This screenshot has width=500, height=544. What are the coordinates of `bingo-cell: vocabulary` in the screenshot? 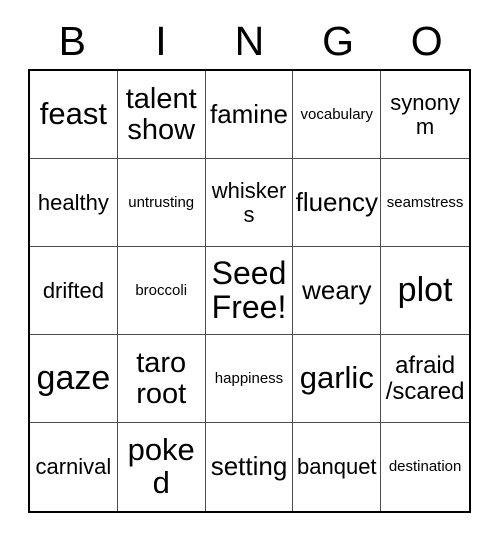 It's located at (337, 115).